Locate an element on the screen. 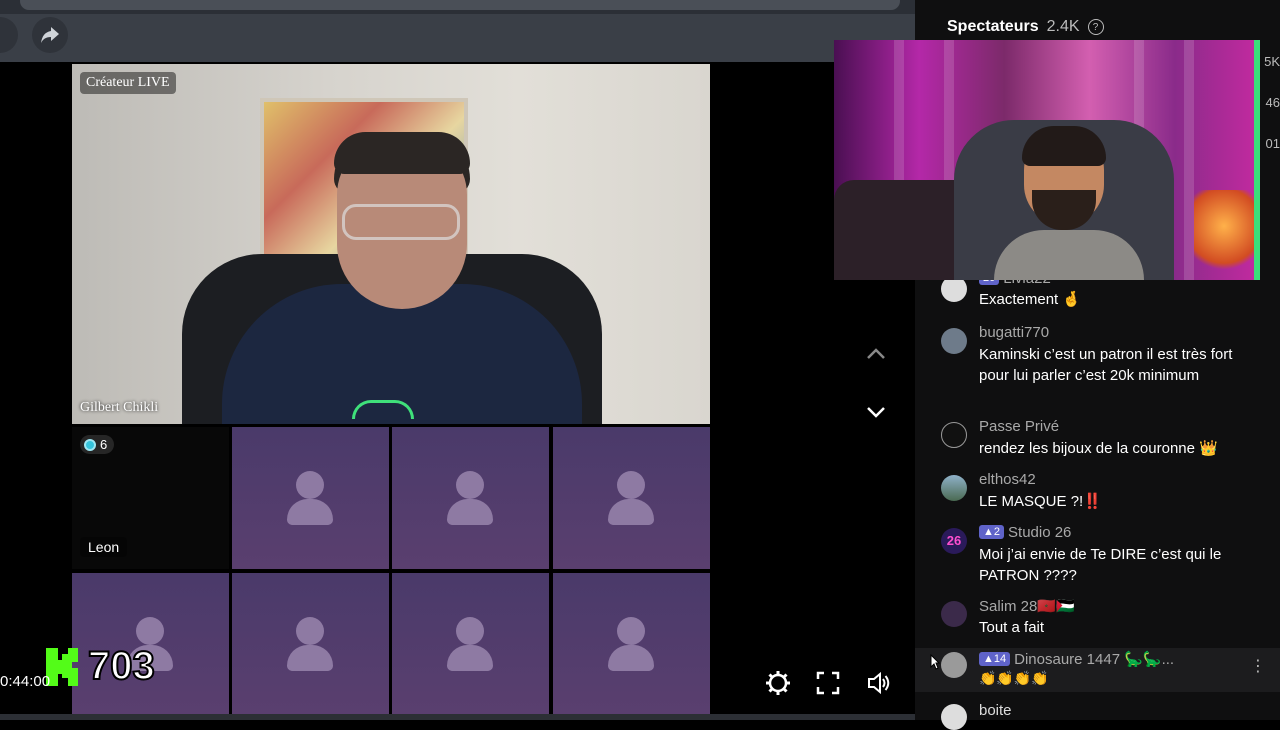 The image size is (1280, 730). help-icon: ? is located at coordinates (1095, 27).